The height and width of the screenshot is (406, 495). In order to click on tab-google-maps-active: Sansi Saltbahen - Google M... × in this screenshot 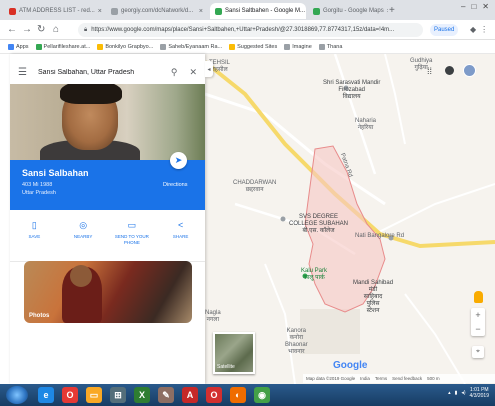, I will do `click(258, 11)`.